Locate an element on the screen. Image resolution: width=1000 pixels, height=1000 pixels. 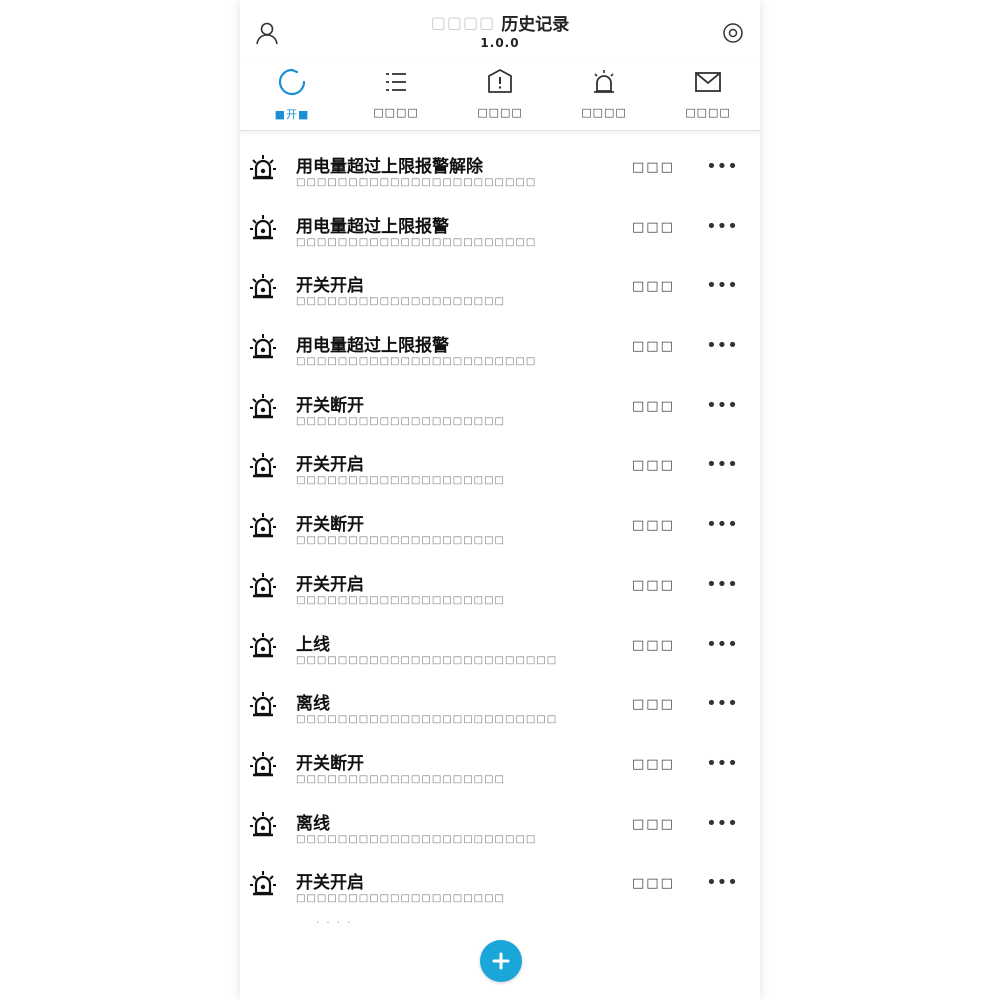
plus-icon is located at coordinates (501, 961).